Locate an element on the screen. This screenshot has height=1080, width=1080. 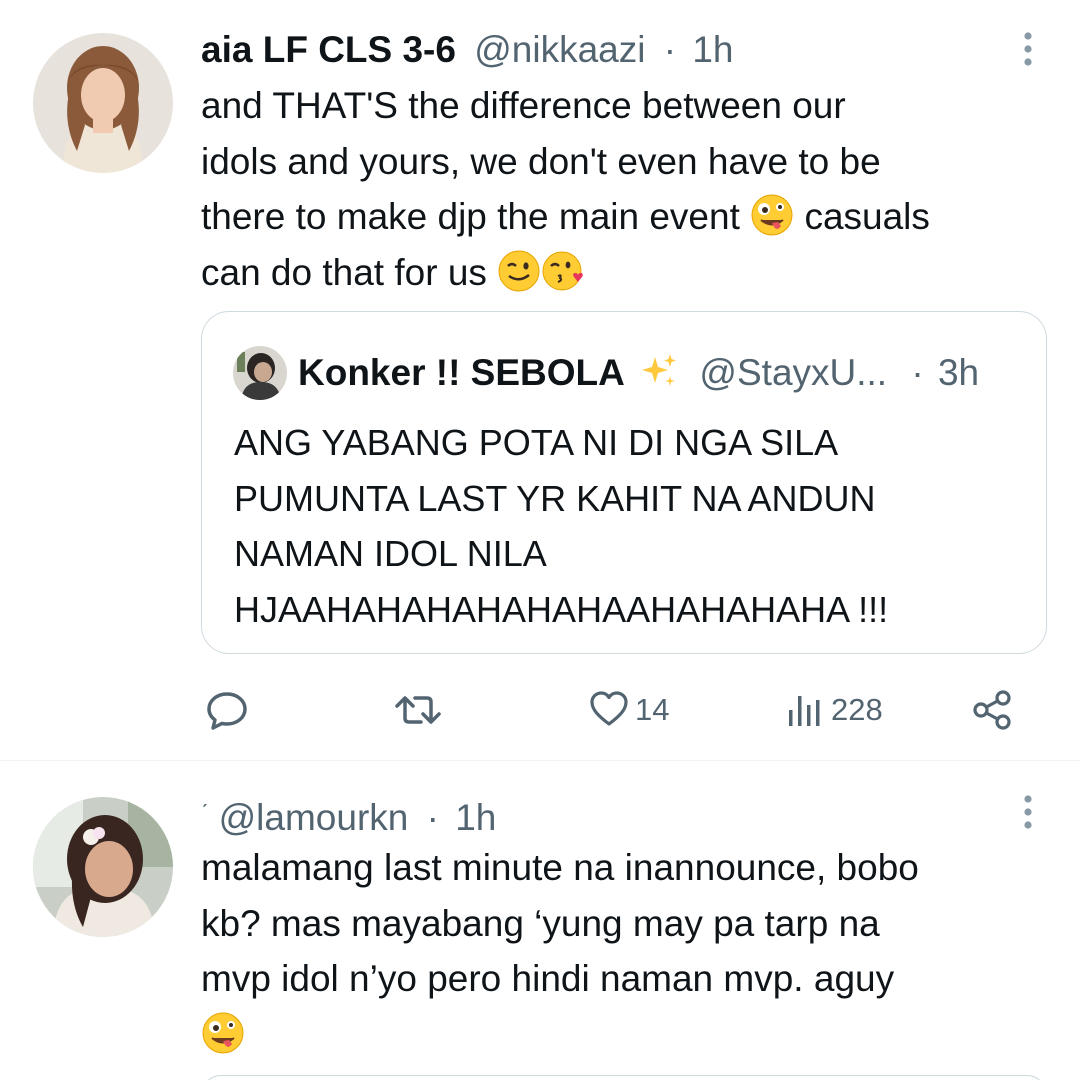
user-handle: @nikkaazi is located at coordinates (559, 49).